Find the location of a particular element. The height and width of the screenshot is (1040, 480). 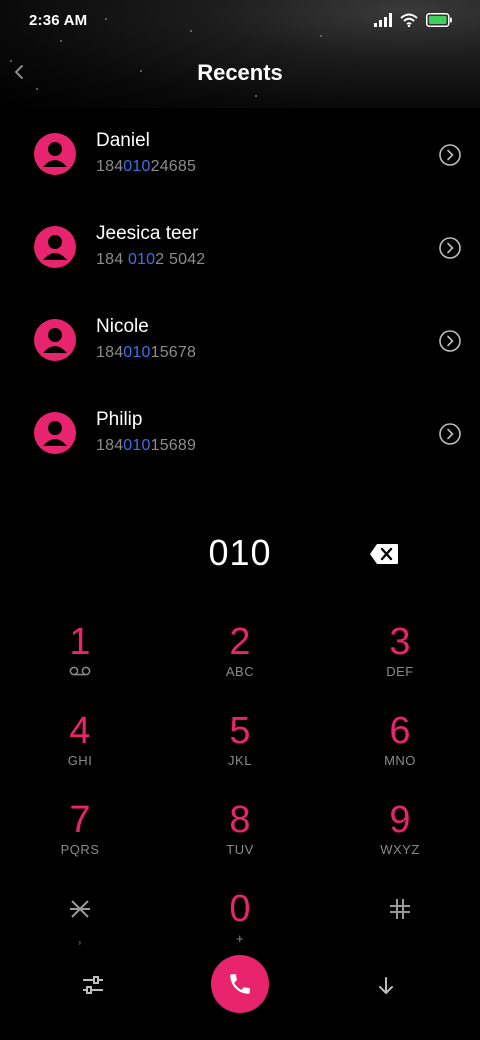

key-letters: ABC is located at coordinates (240, 671).